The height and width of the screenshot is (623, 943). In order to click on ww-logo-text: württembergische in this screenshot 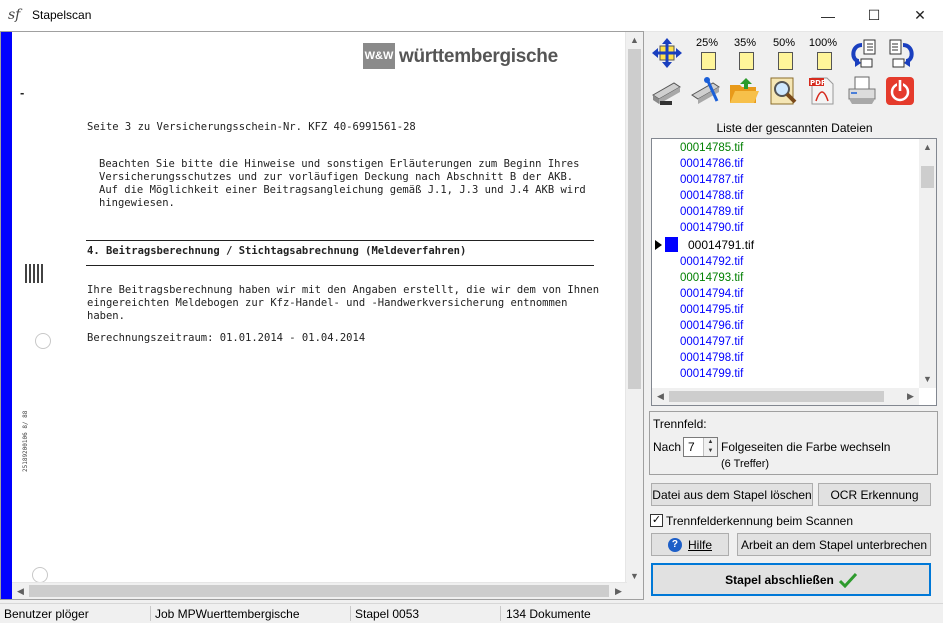, I will do `click(478, 56)`.